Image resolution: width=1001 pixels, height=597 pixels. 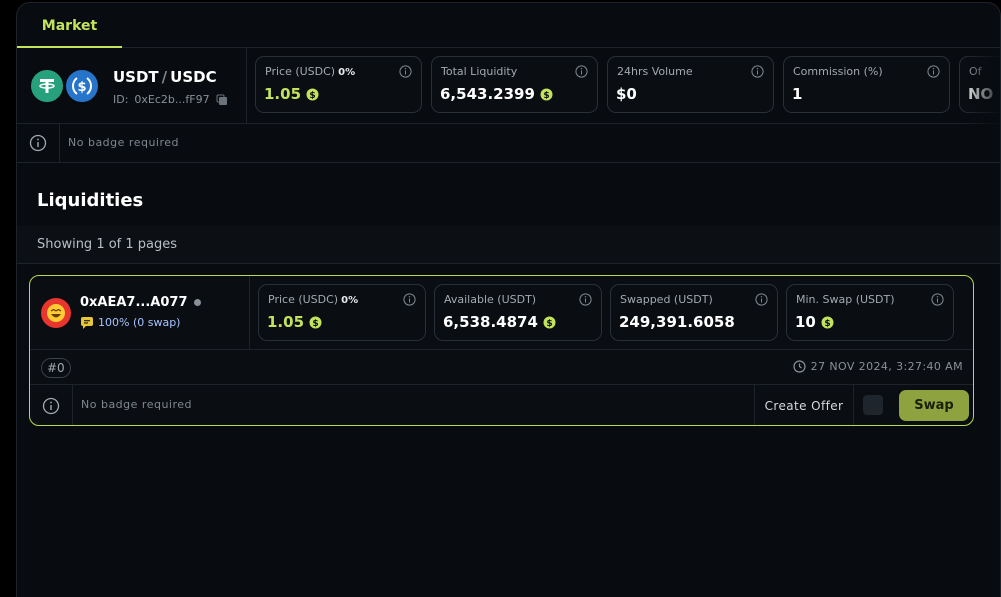 I want to click on stat-value: 10 $, so click(x=814, y=322).